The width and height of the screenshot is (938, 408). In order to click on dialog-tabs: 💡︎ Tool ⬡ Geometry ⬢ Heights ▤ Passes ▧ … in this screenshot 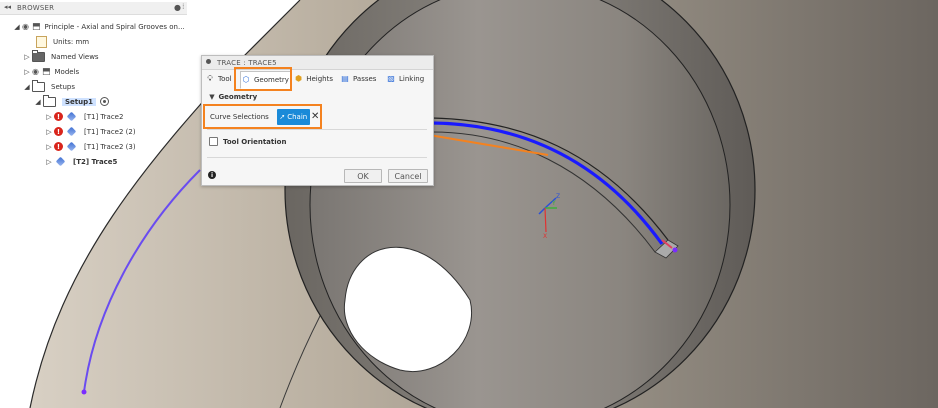, I will do `click(317, 80)`.